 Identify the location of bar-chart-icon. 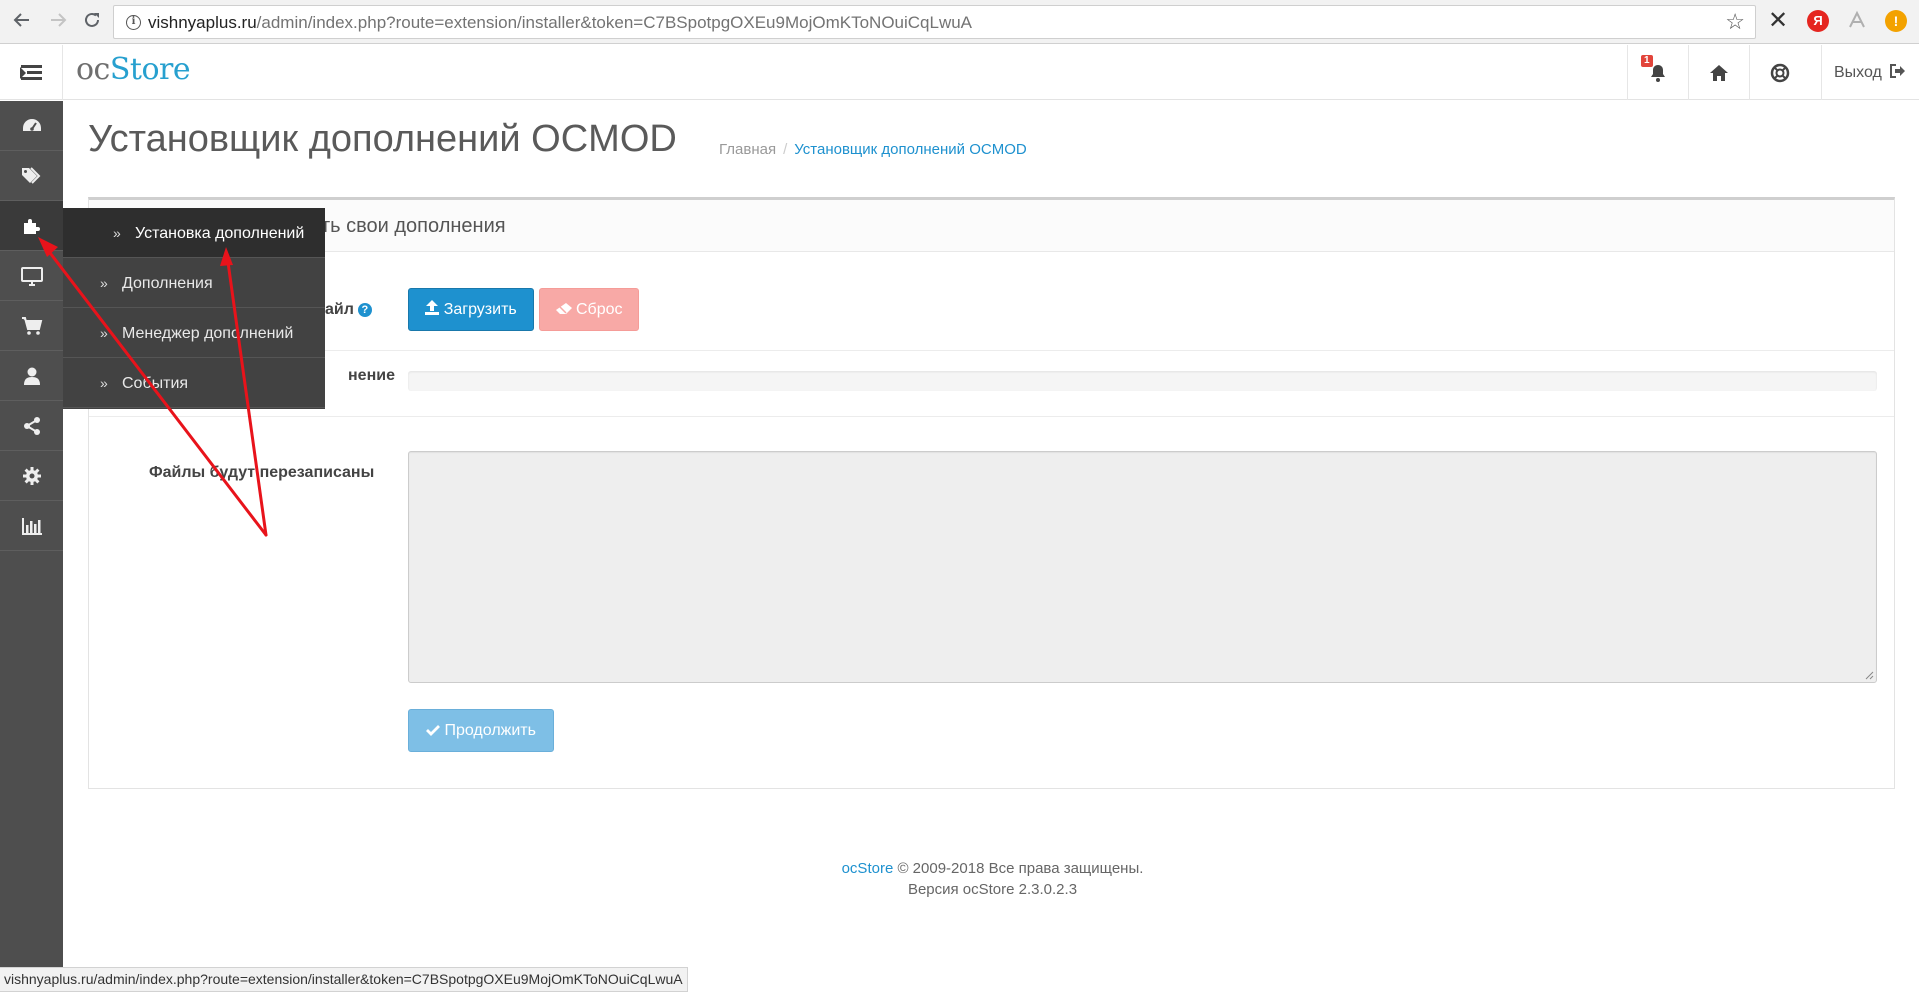
(31, 526).